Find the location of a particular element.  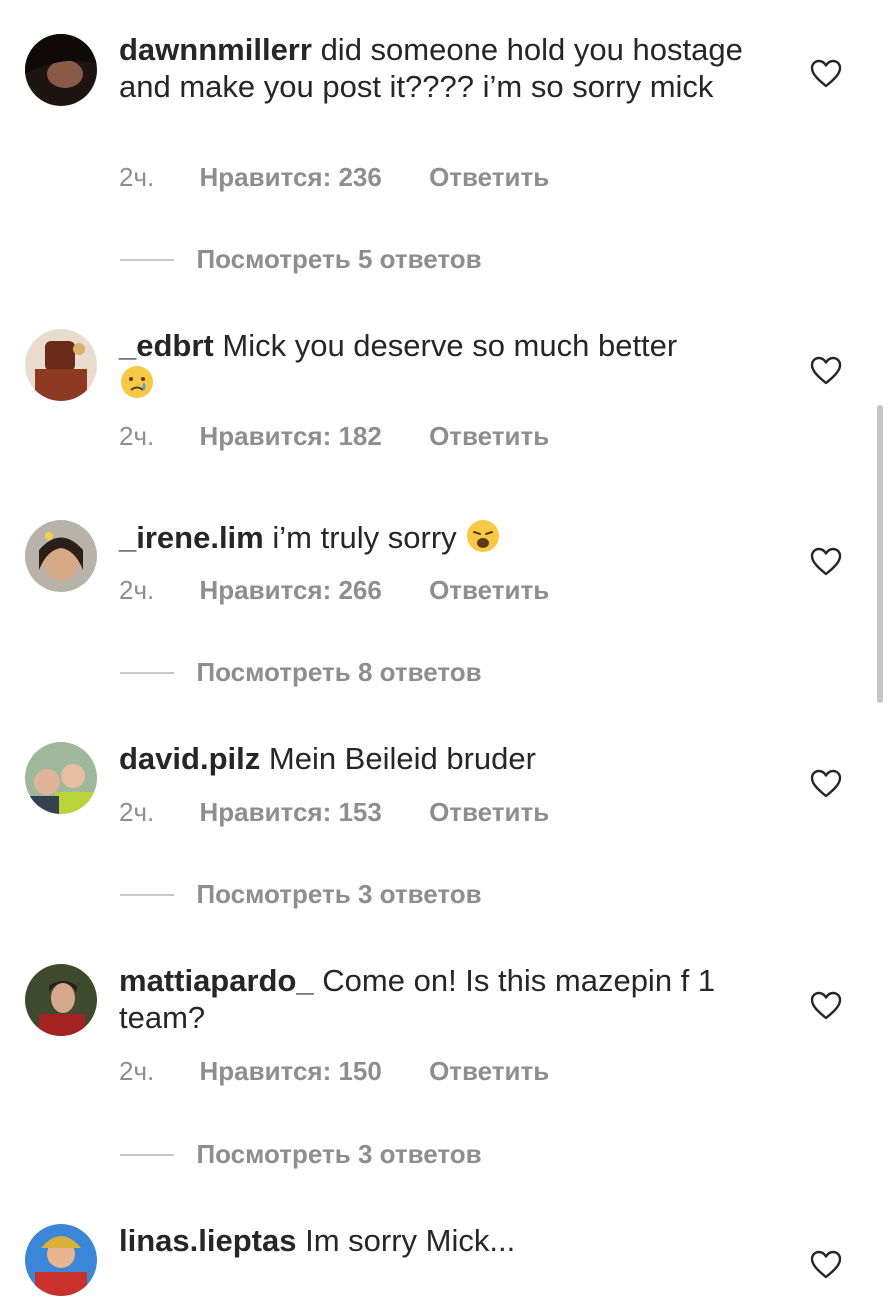

scrollbar is located at coordinates (880, 554).